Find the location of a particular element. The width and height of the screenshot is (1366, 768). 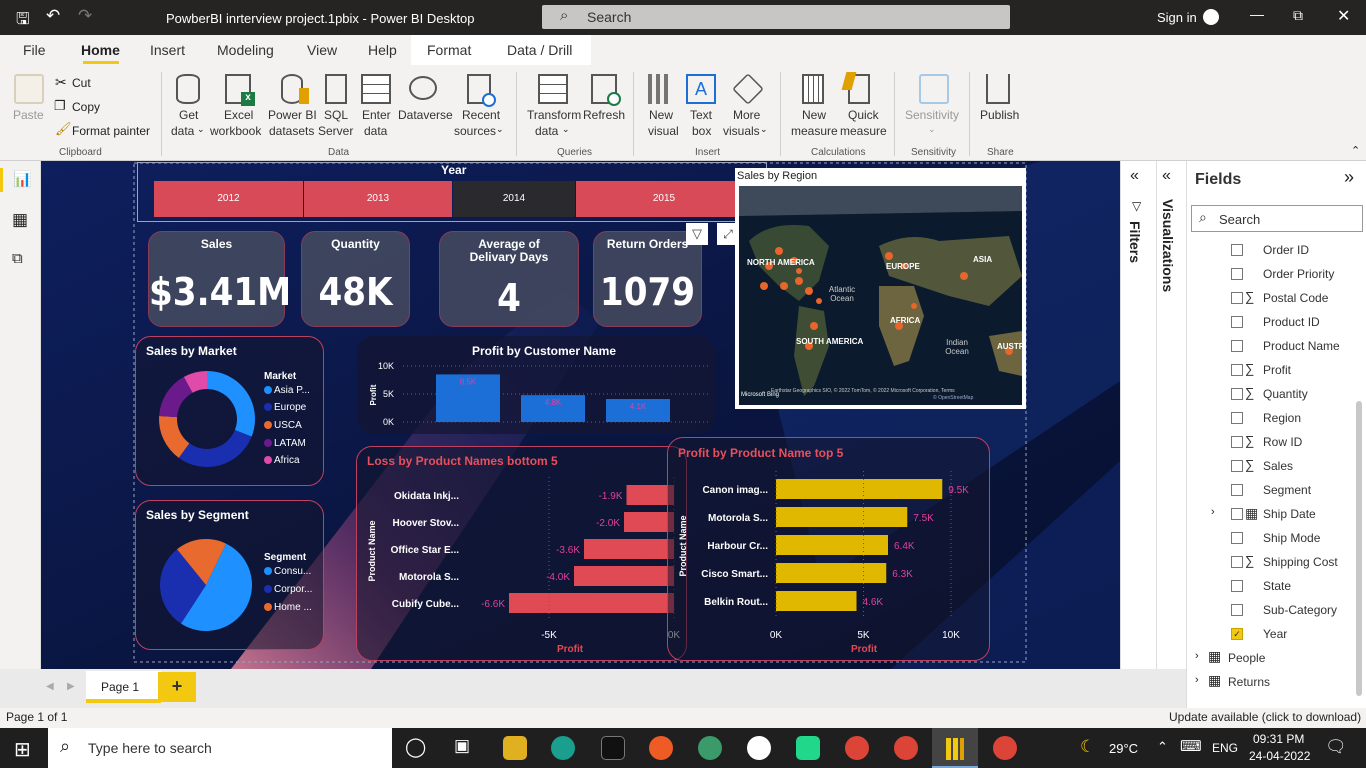

field-item: ∑ Shipping Cost is located at coordinates (1272, 563).